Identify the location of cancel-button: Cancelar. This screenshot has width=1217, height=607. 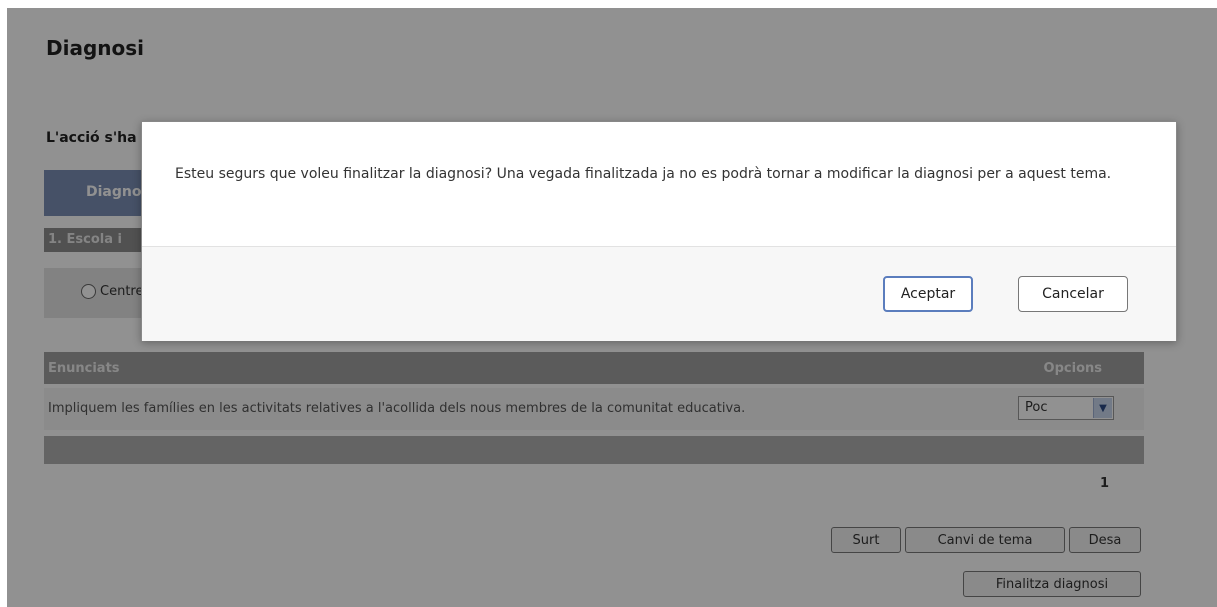
(1073, 294).